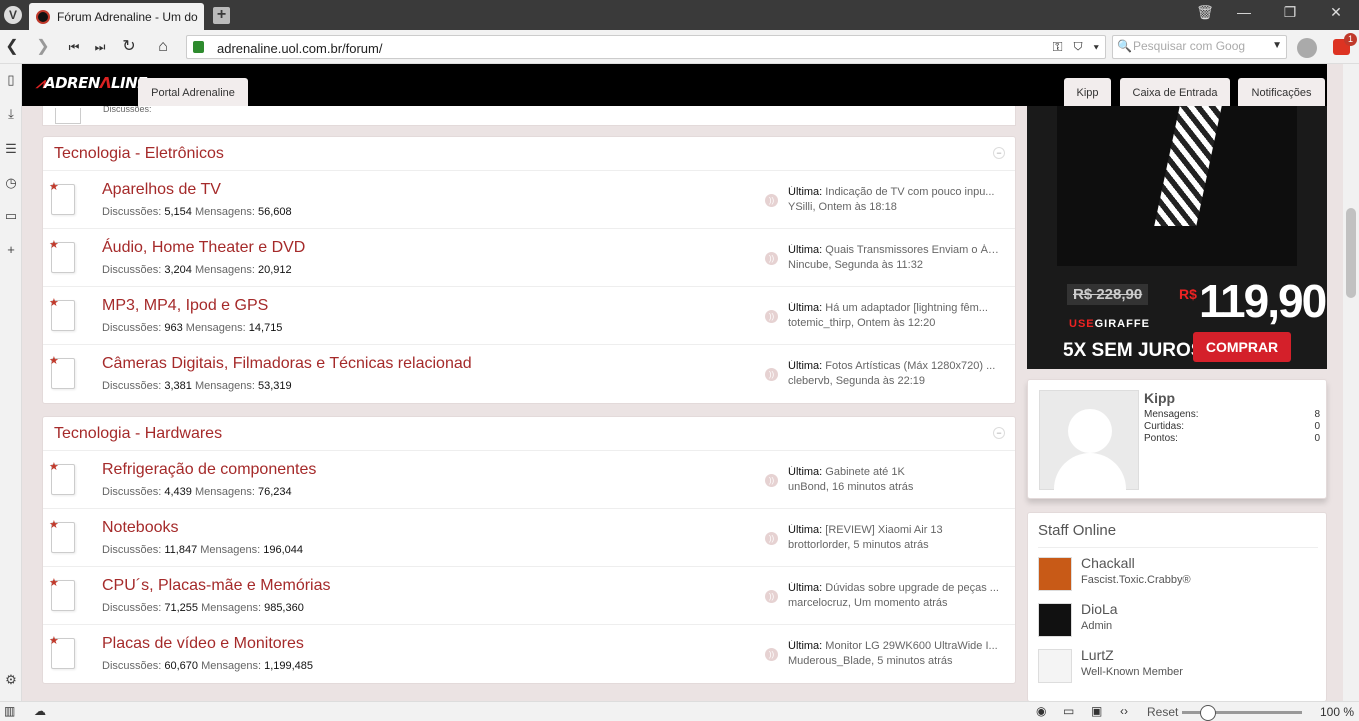  I want to click on sync-cloud-icon: ☁, so click(40, 711).